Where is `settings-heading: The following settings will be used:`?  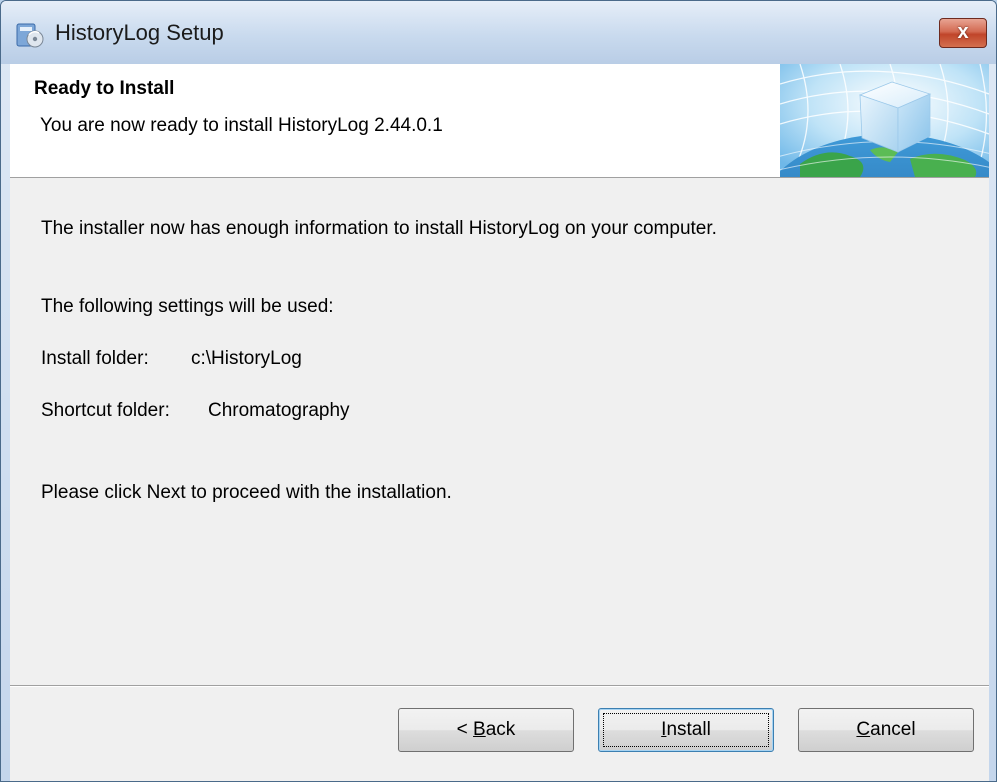
settings-heading: The following settings will be used: is located at coordinates (187, 306).